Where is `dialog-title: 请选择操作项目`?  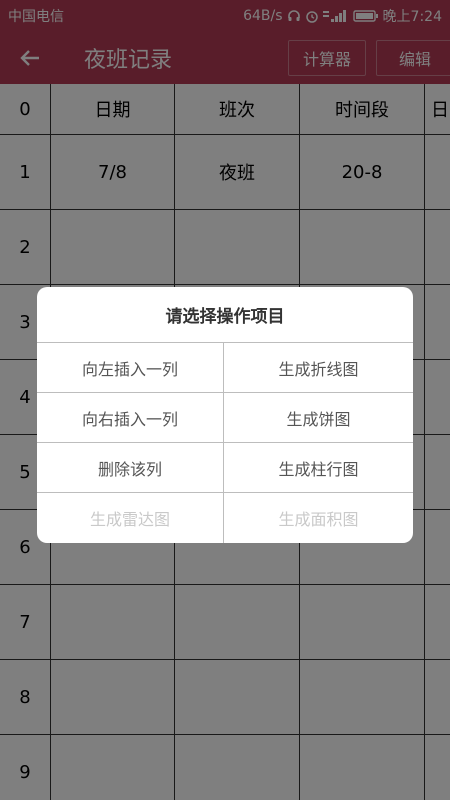
dialog-title: 请选择操作项目 is located at coordinates (225, 315).